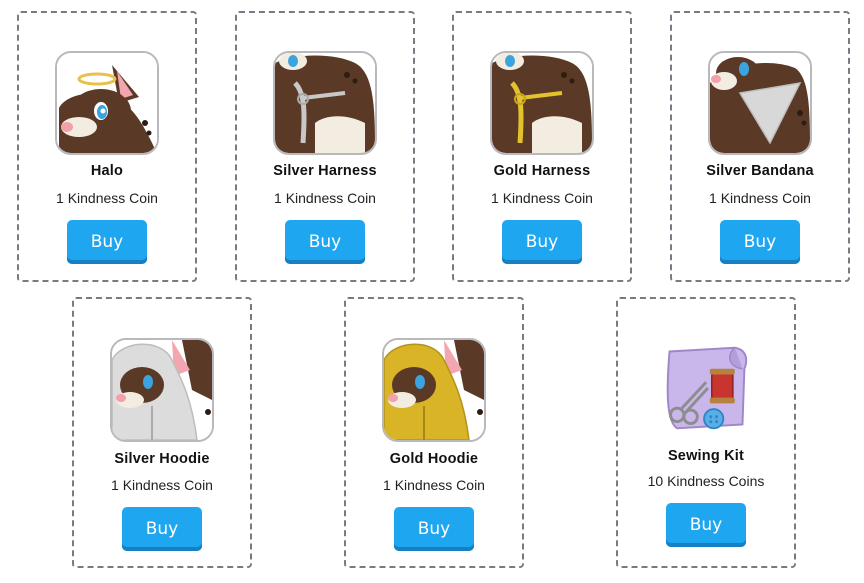 The width and height of the screenshot is (864, 583). Describe the element at coordinates (760, 103) in the screenshot. I see `silver-bandana-thumbnail` at that location.